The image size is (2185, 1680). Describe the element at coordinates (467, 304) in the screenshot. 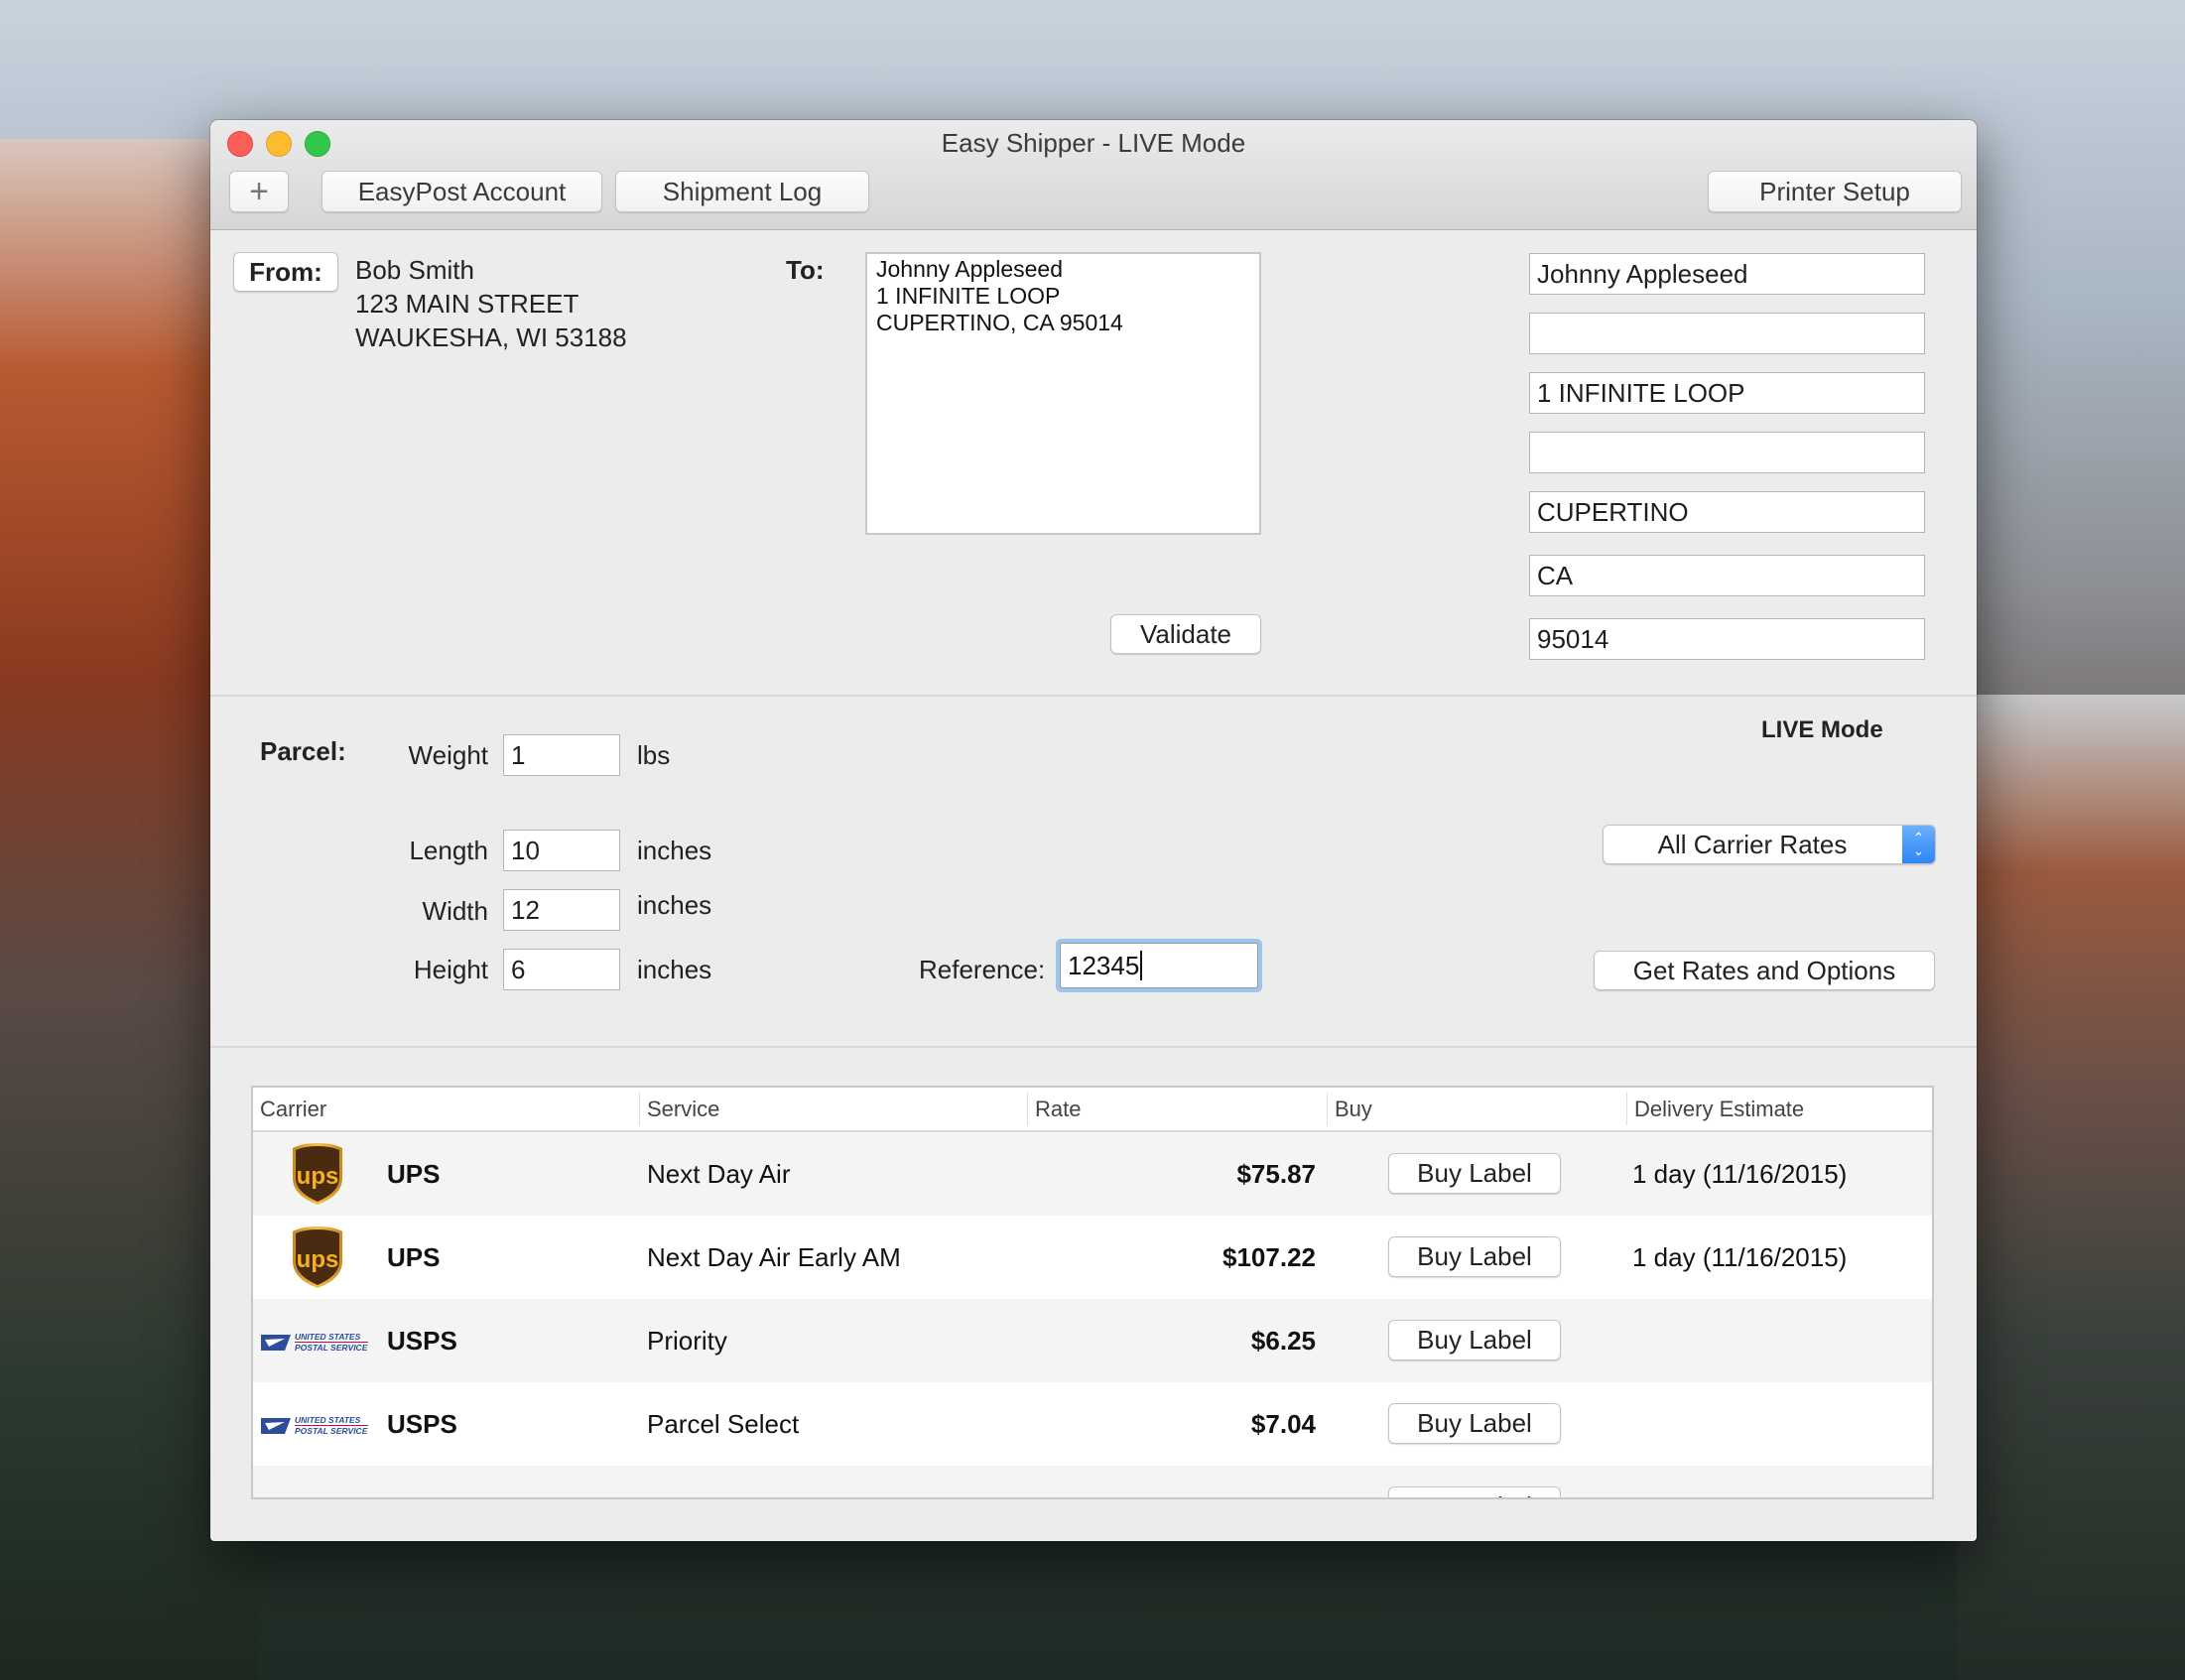

I see `from-street: 123 MAIN STREET` at that location.